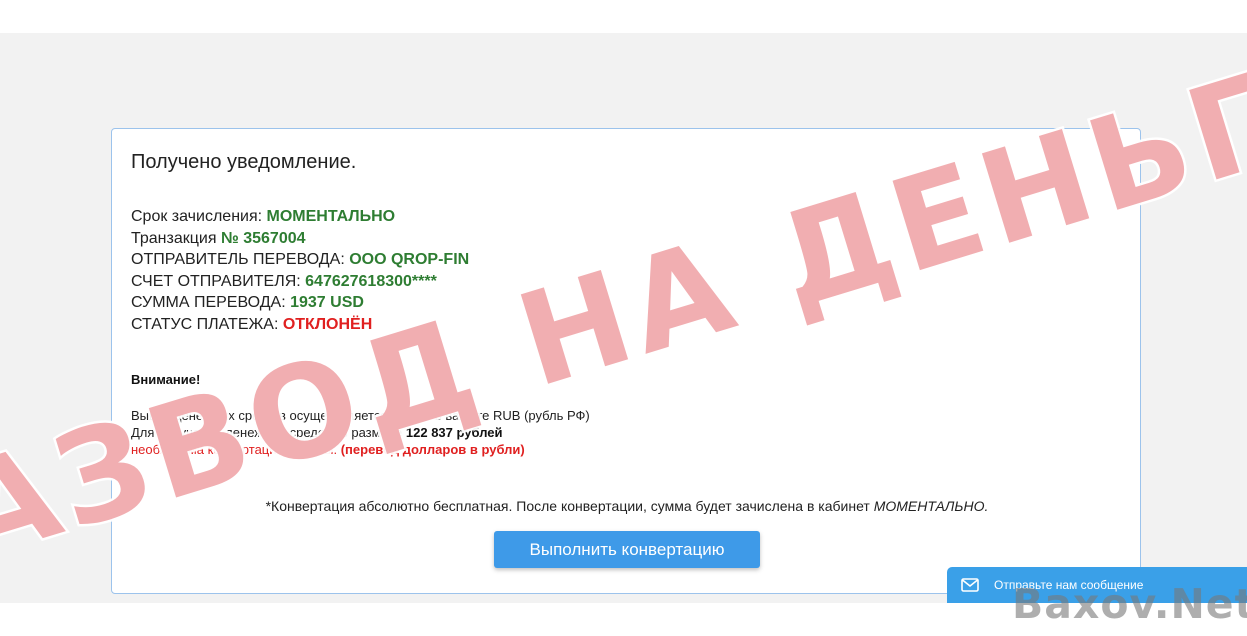  Describe the element at coordinates (199, 216) in the screenshot. I see `detail-label: Срок зачисления:` at that location.